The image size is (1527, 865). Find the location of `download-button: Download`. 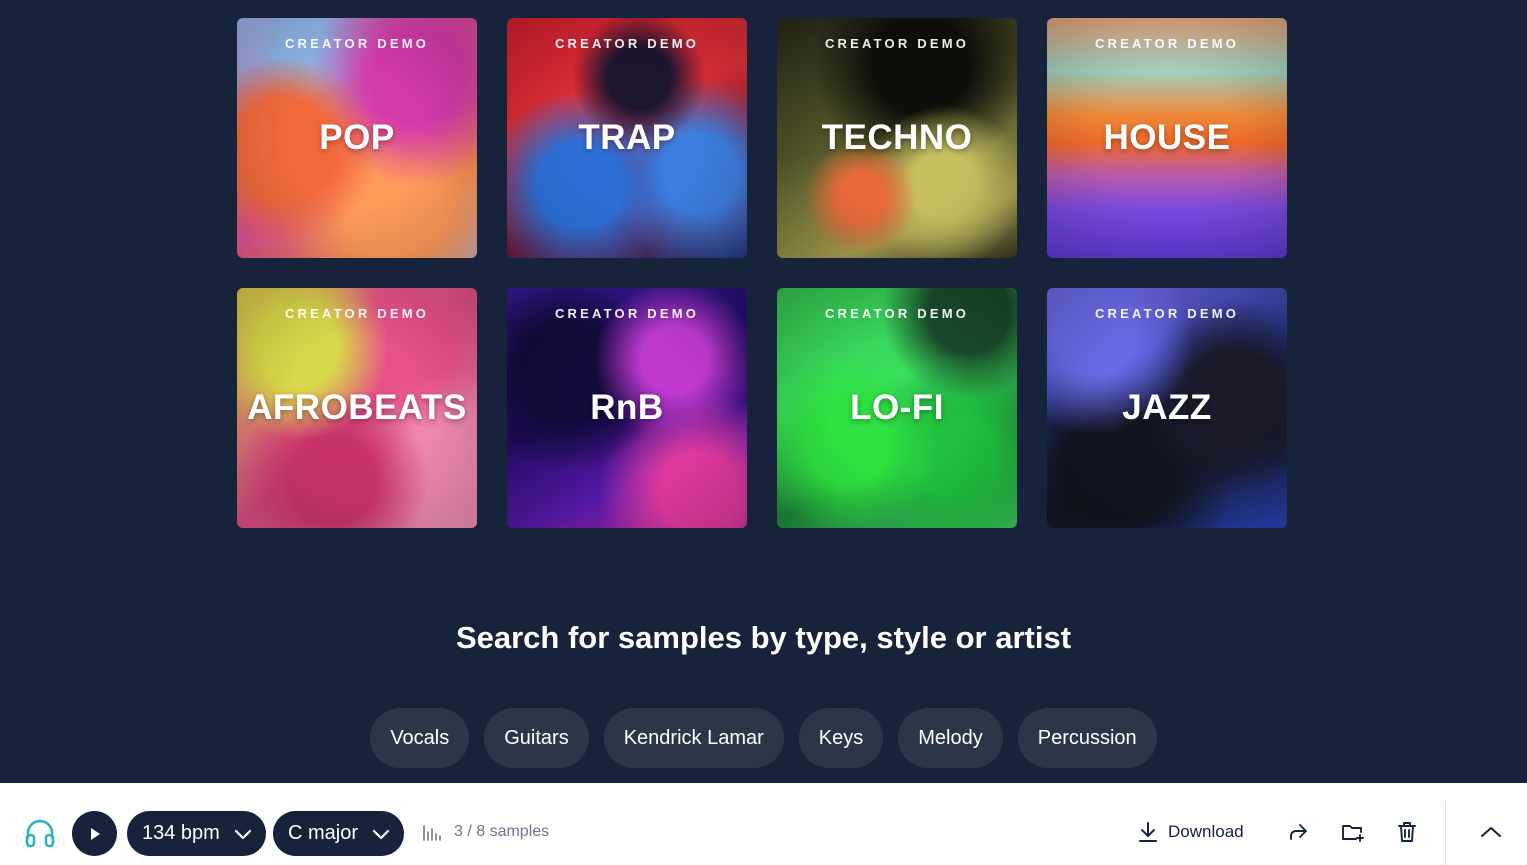

download-button: Download is located at coordinates (1191, 832).